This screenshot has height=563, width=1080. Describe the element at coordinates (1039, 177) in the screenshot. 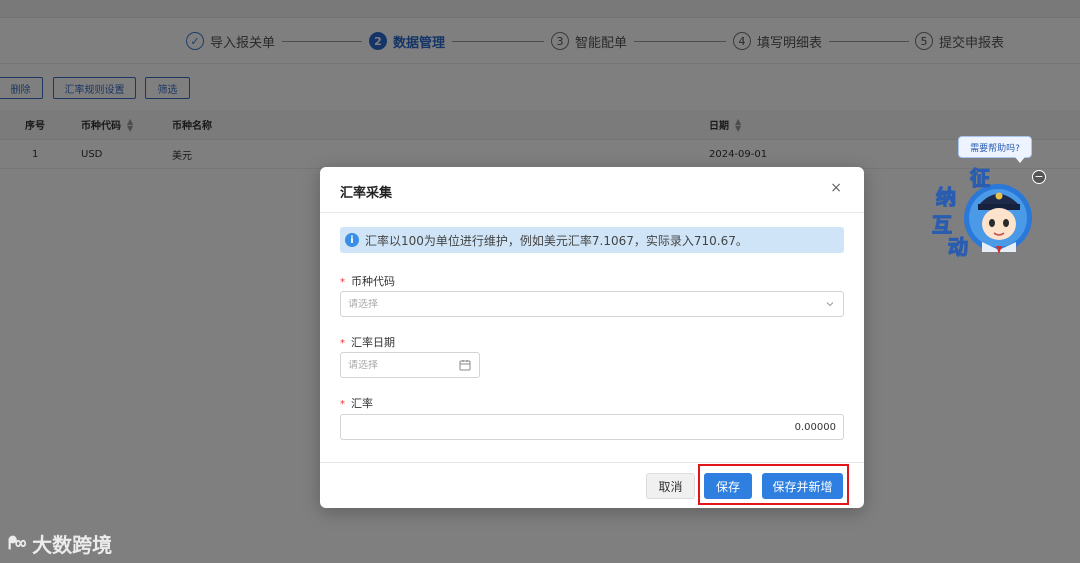

I see `minimize-helper-button: −` at that location.